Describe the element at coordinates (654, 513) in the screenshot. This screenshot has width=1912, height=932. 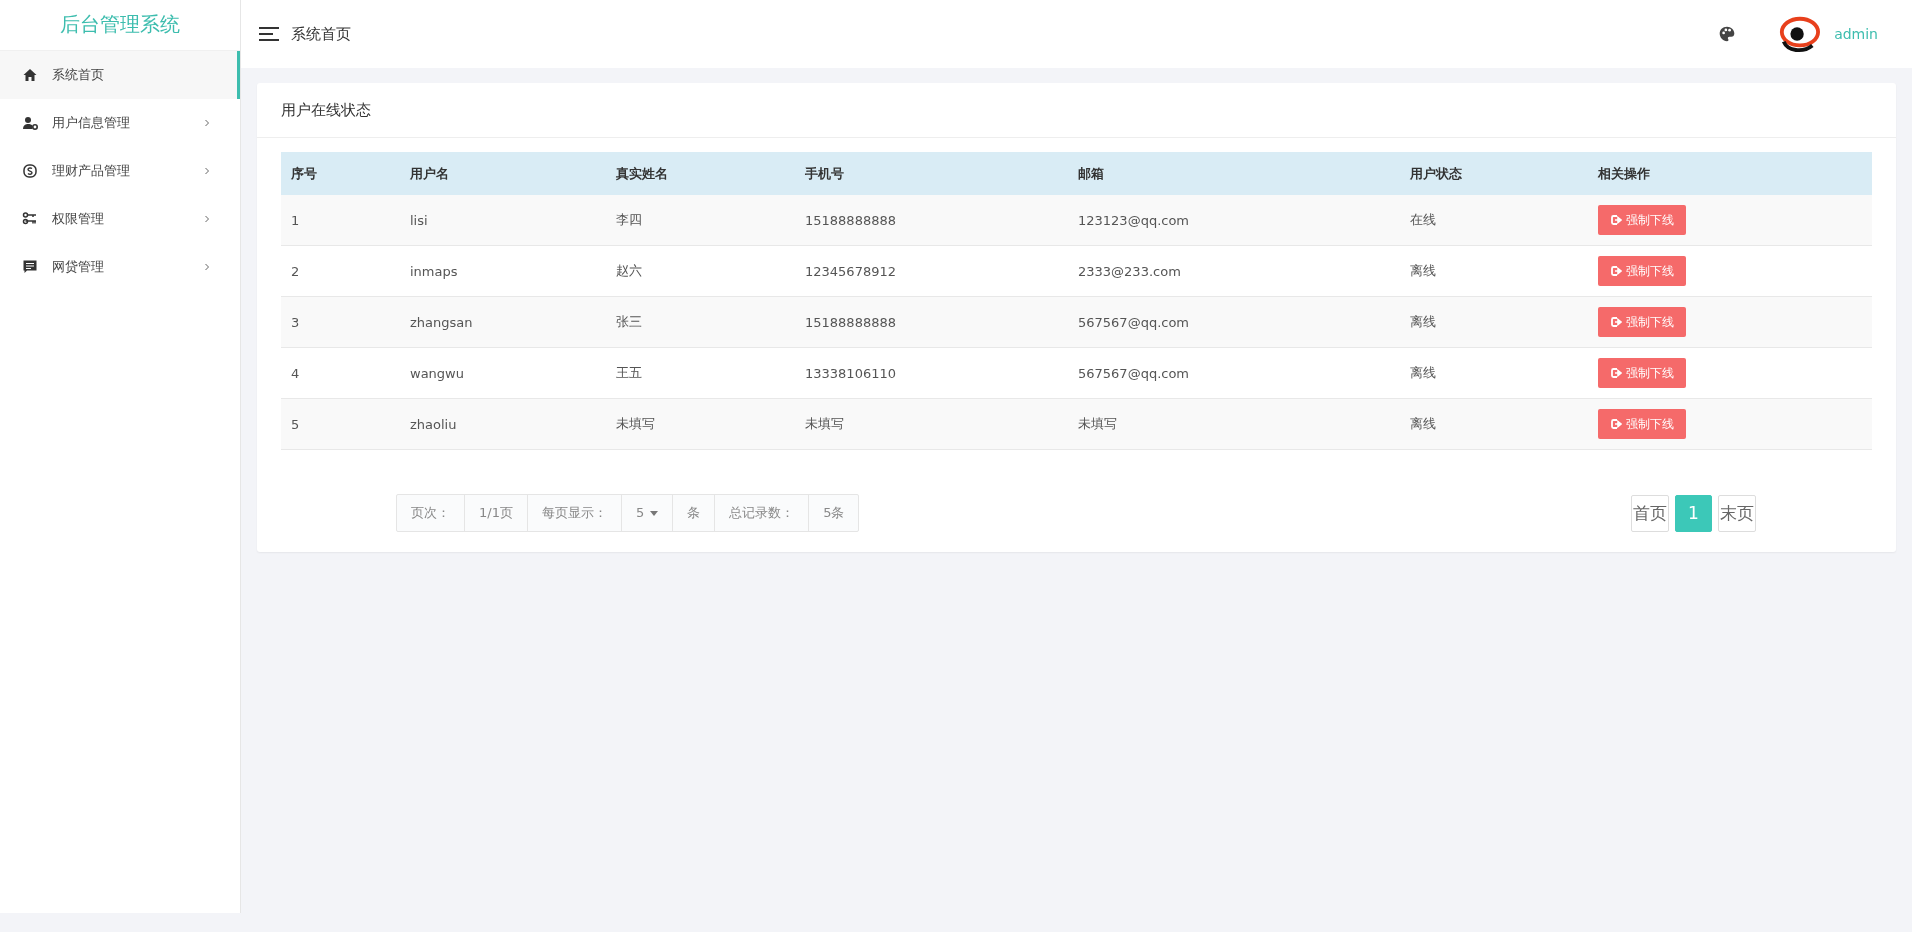
I see `caret-icon` at that location.